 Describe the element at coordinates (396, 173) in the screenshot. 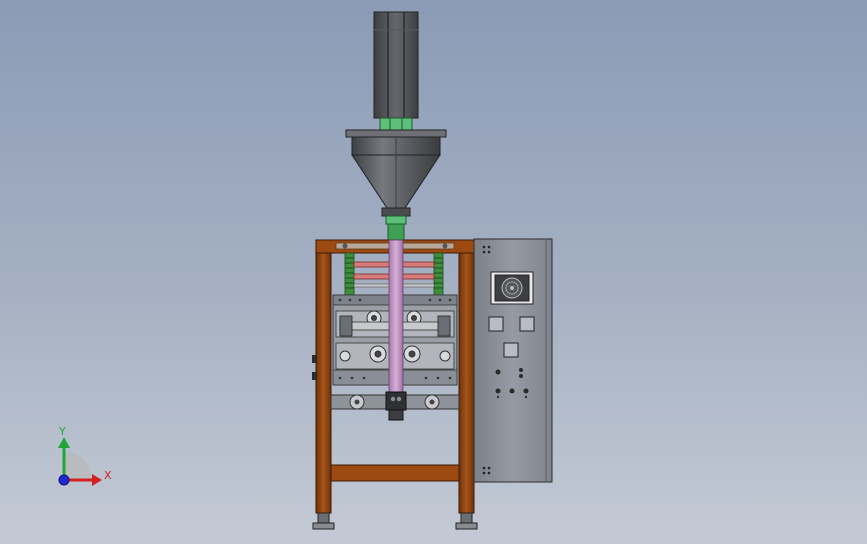

I see `hopper` at that location.